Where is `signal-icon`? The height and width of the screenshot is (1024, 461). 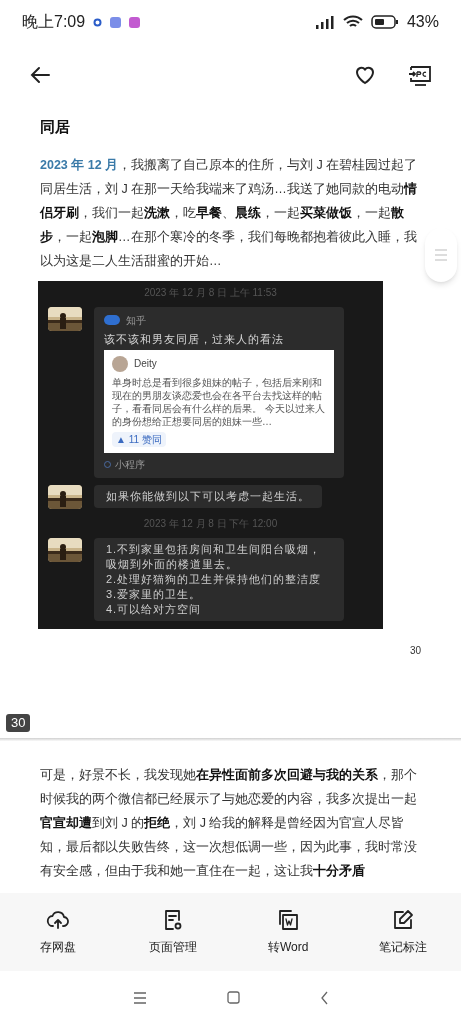
signal-icon is located at coordinates (324, 22).